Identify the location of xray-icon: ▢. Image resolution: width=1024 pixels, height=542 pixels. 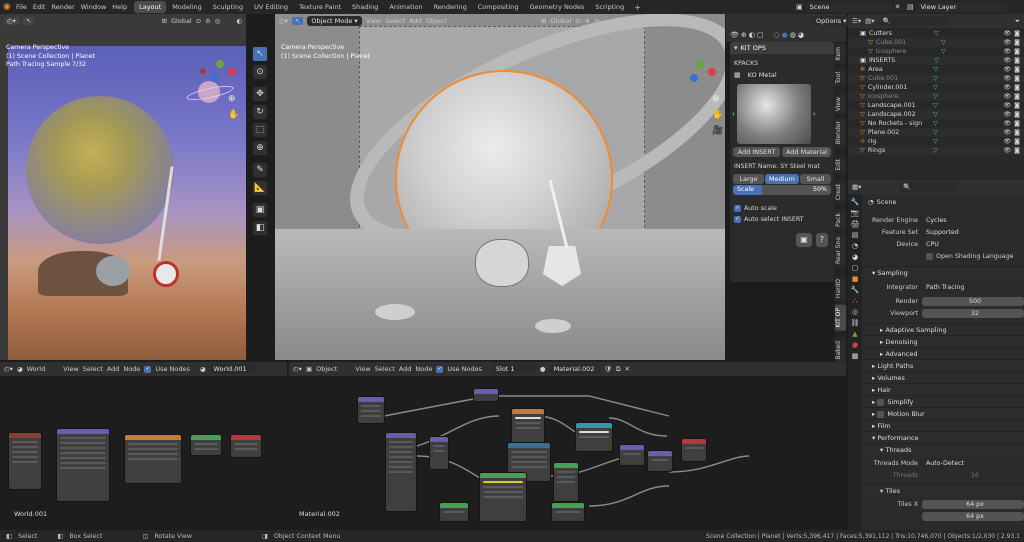
(760, 35).